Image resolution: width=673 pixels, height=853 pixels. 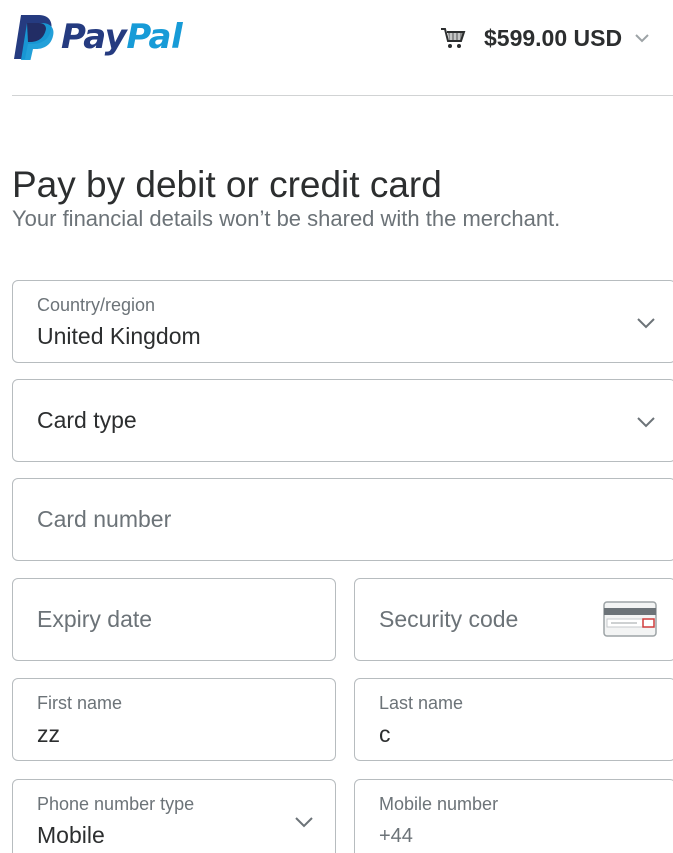 What do you see at coordinates (87, 420) in the screenshot?
I see `card-type-placeholder: Card type` at bounding box center [87, 420].